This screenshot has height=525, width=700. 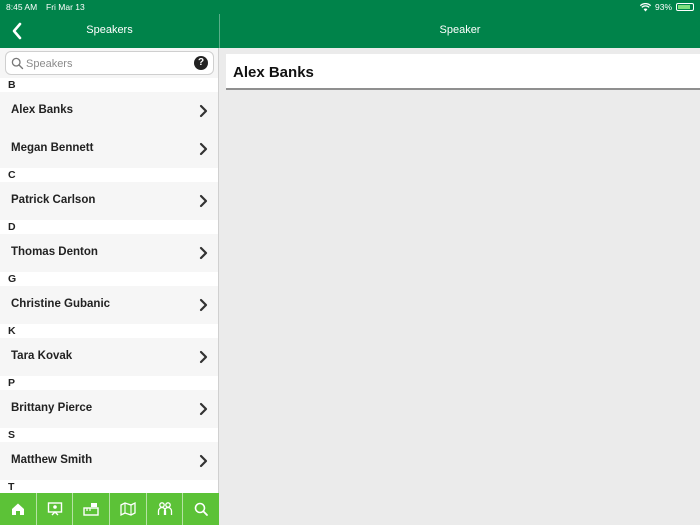 I want to click on section-header: B, so click(x=109, y=85).